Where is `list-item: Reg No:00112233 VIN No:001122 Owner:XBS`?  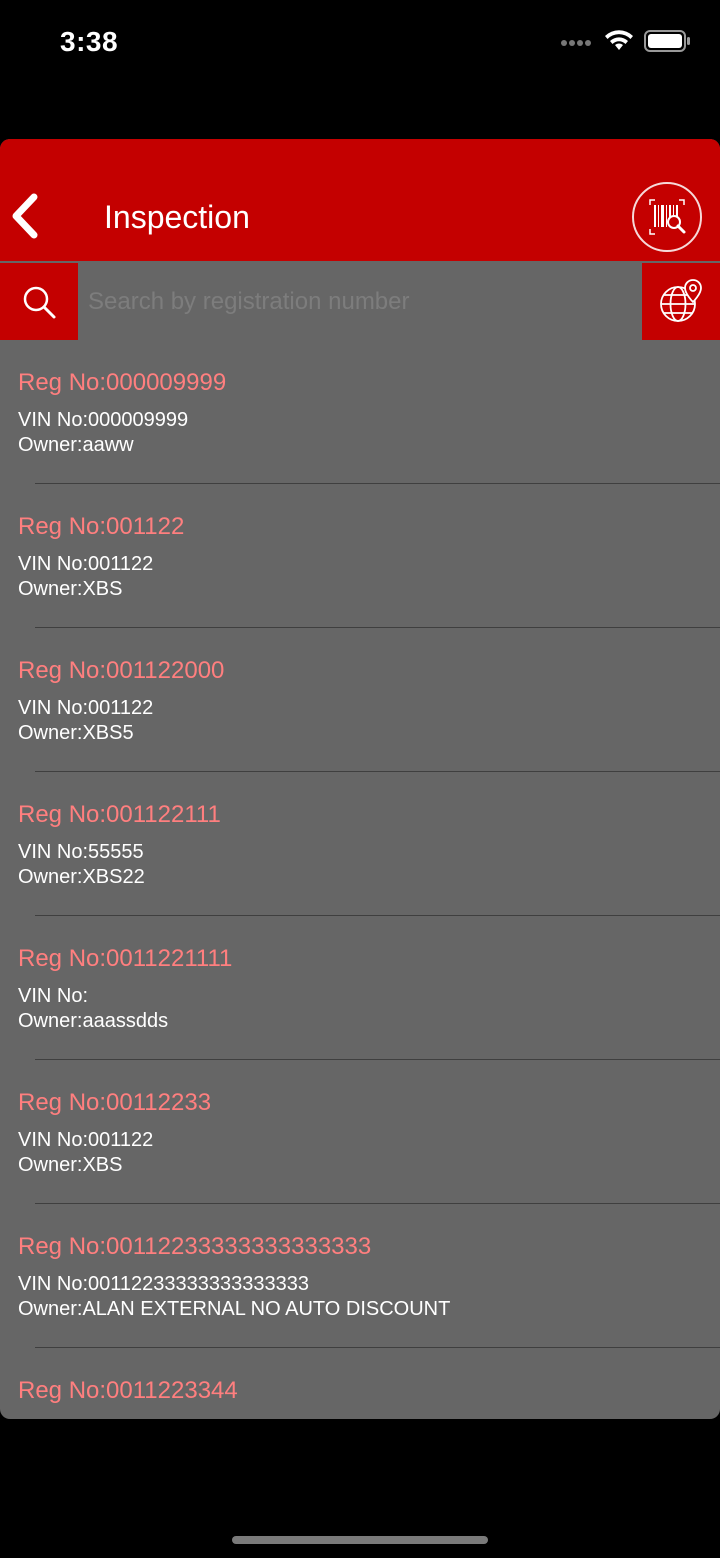
list-item: Reg No:00112233 VIN No:001122 Owner:XBS is located at coordinates (360, 1132).